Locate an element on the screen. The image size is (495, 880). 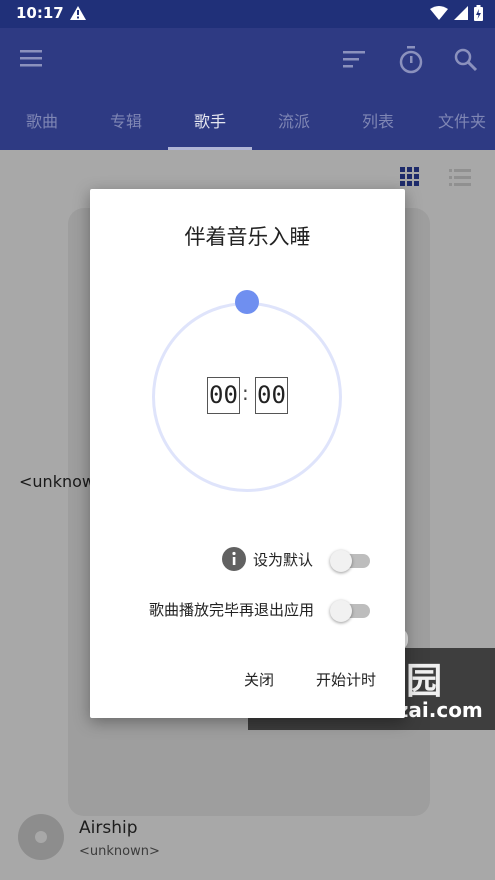
exit-after-song-row: 歌曲播放完毕再退出应用 is located at coordinates (247, 610).